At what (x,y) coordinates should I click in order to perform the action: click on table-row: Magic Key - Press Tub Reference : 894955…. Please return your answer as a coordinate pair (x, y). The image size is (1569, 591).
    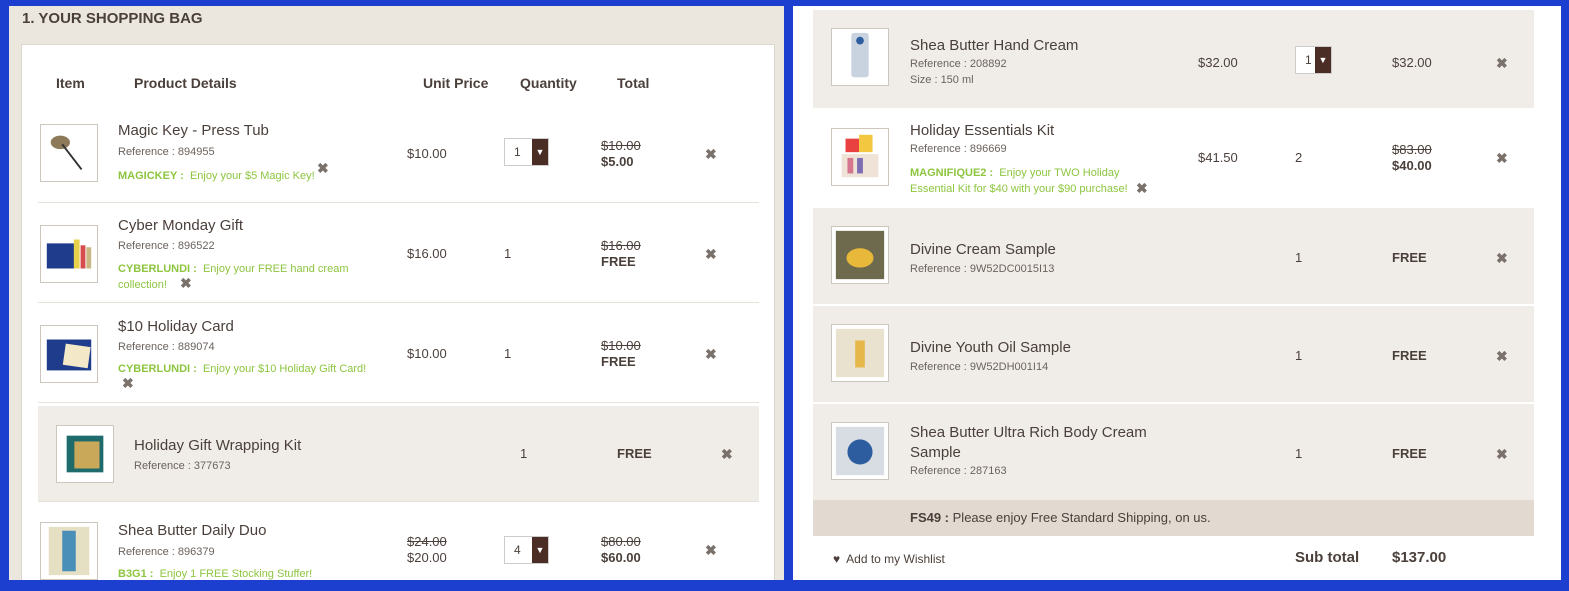
    Looking at the image, I should click on (398, 155).